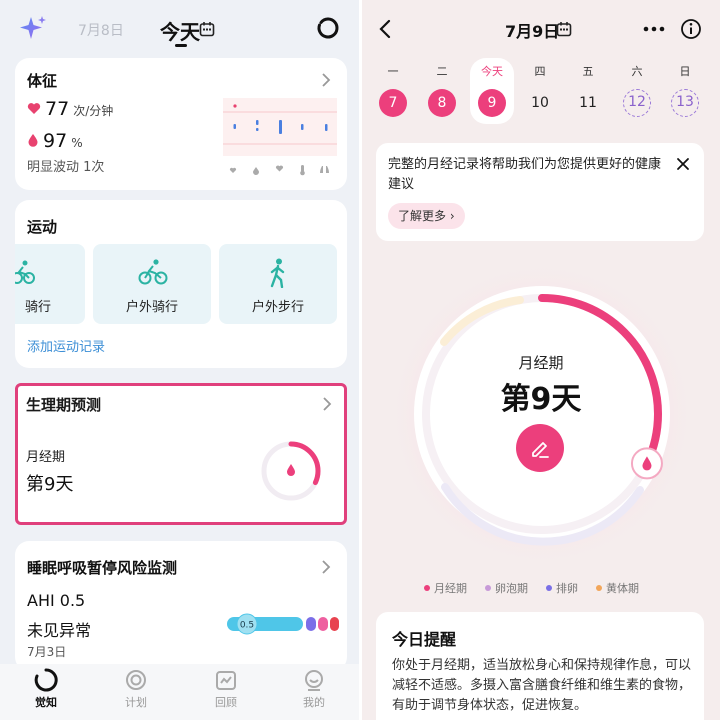 The width and height of the screenshot is (720, 720). What do you see at coordinates (511, 588) in the screenshot?
I see `legend-label: 卵泡期` at bounding box center [511, 588].